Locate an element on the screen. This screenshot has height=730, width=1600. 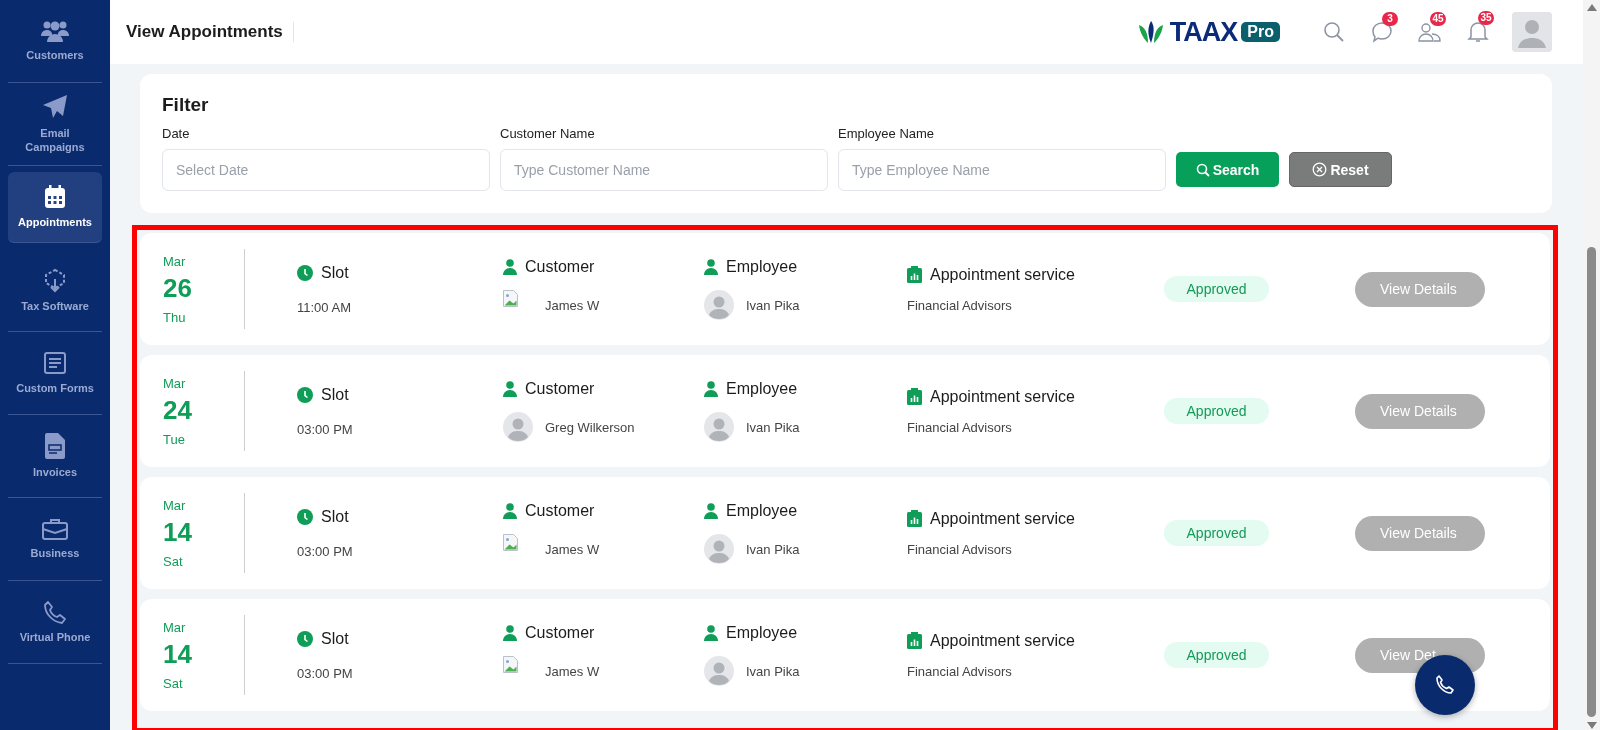
field-label: Date is located at coordinates (176, 133).